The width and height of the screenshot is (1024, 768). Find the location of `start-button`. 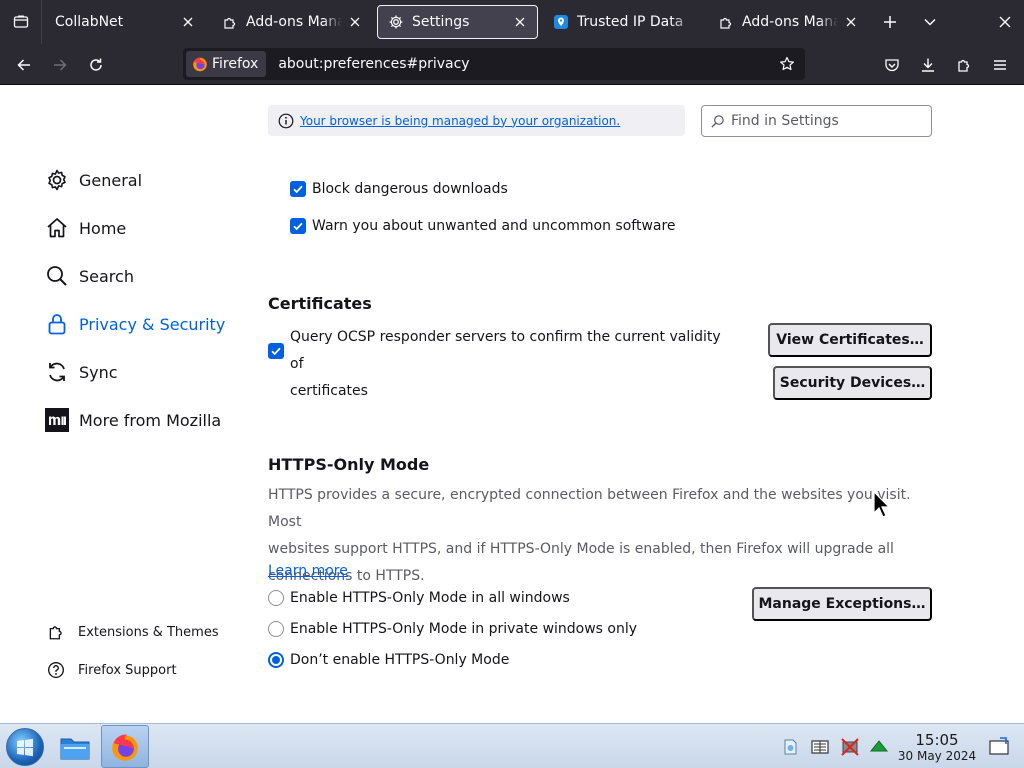

start-button is located at coordinates (25, 747).